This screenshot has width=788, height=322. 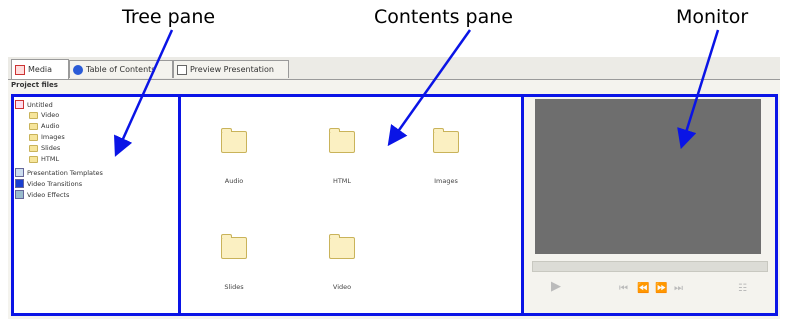 I want to click on tree-item-presentation-templates: Presentation Templates, so click(x=59, y=172).